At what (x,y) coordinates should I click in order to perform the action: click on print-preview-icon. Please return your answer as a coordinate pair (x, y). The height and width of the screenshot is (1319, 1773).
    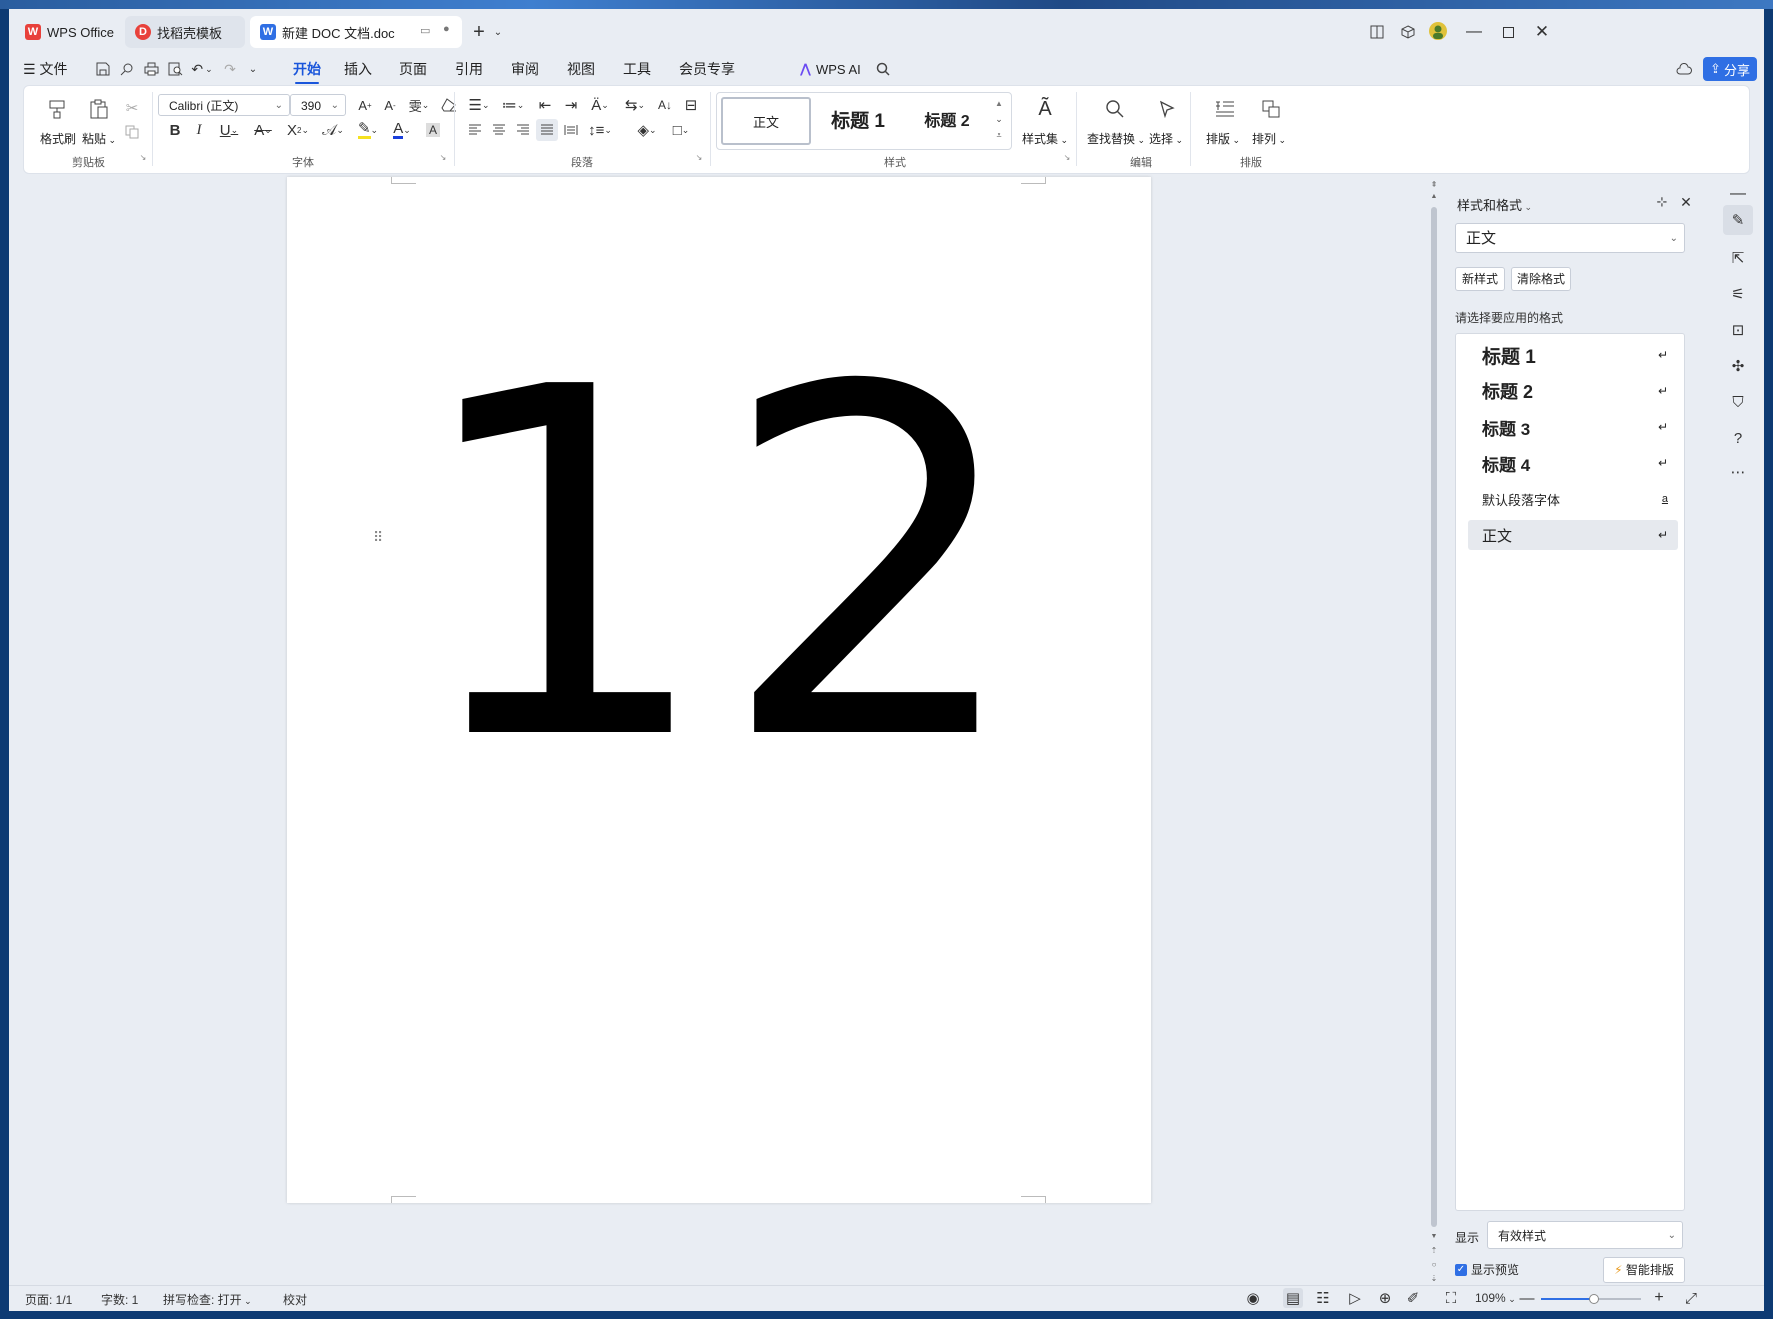
    Looking at the image, I should click on (175, 69).